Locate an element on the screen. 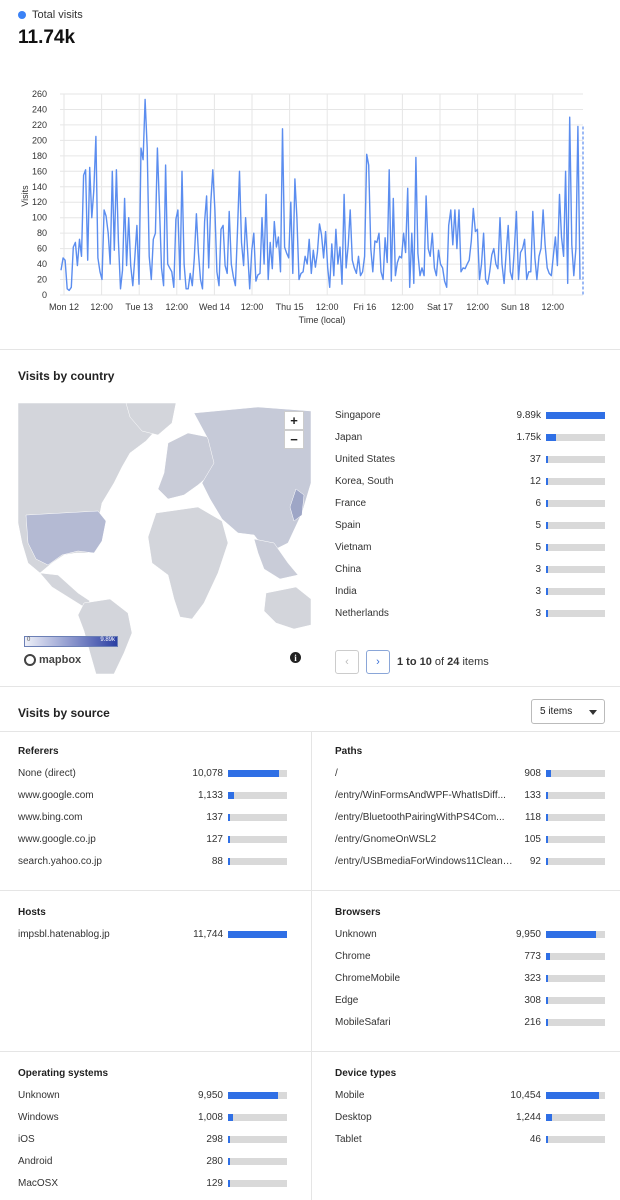  device-row: Tablet 46 is located at coordinates (470, 1139).